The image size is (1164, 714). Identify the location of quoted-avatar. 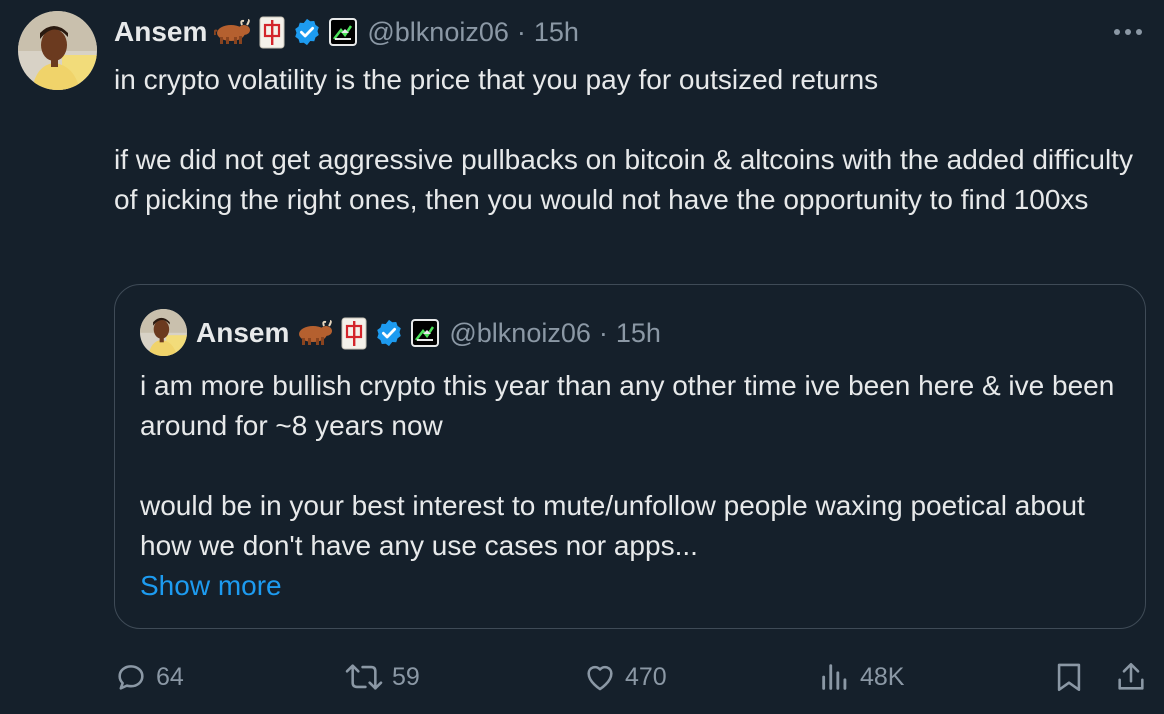
(163, 332).